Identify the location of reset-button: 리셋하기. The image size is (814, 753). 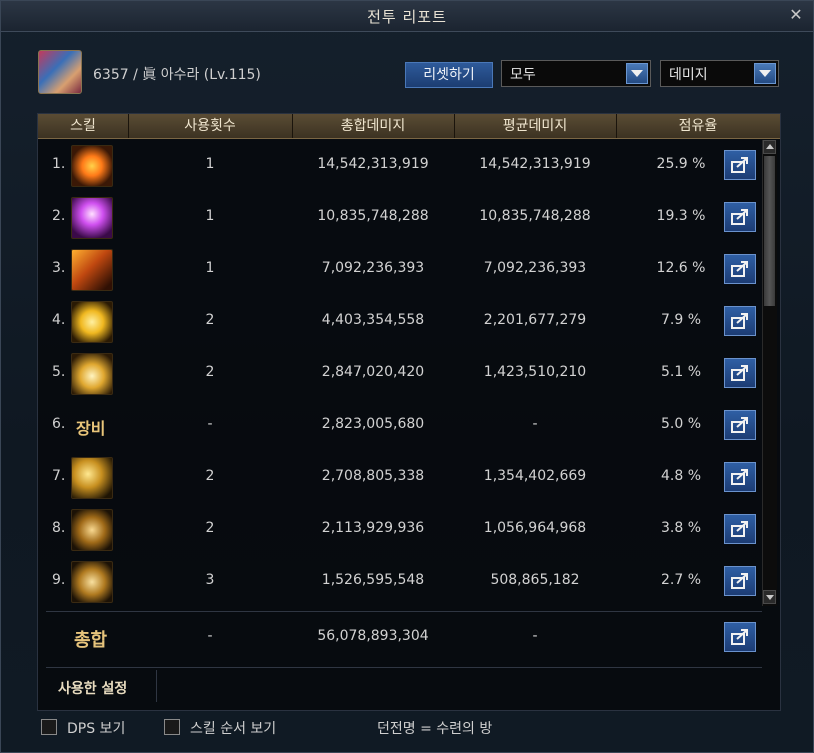
(449, 75).